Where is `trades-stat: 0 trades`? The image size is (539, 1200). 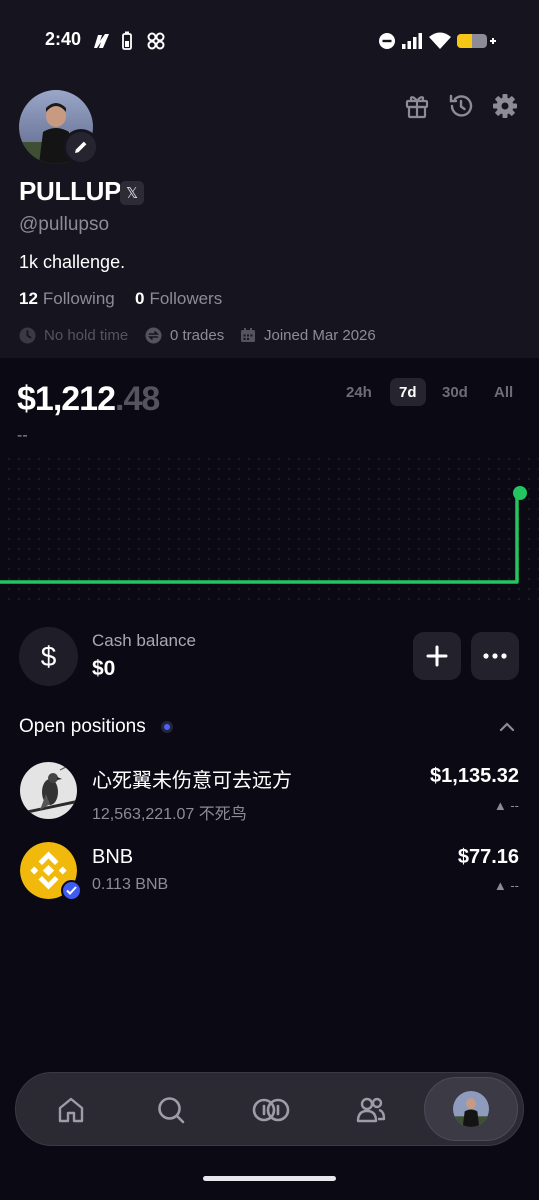
trades-stat: 0 trades is located at coordinates (184, 335).